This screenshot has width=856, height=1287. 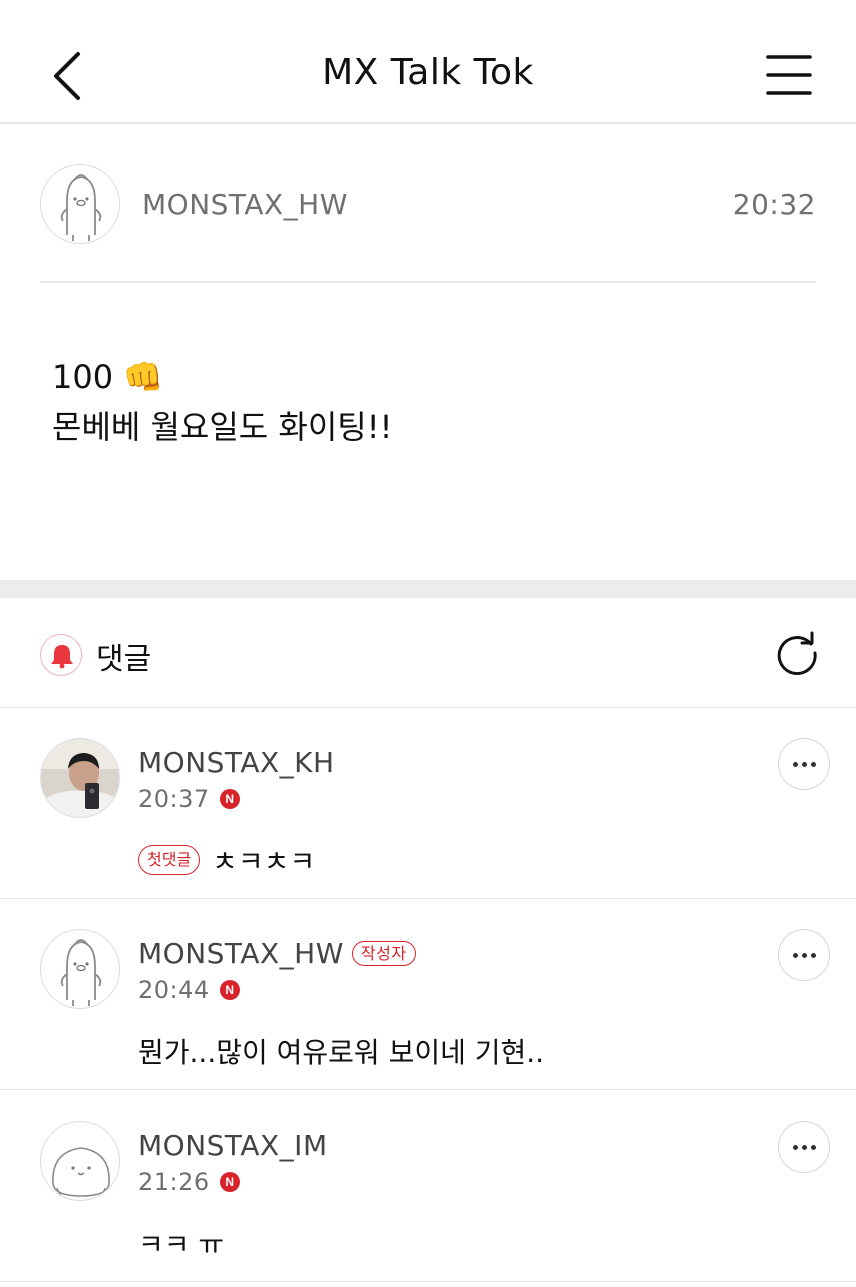 I want to click on author-tag: 작성자, so click(x=383, y=953).